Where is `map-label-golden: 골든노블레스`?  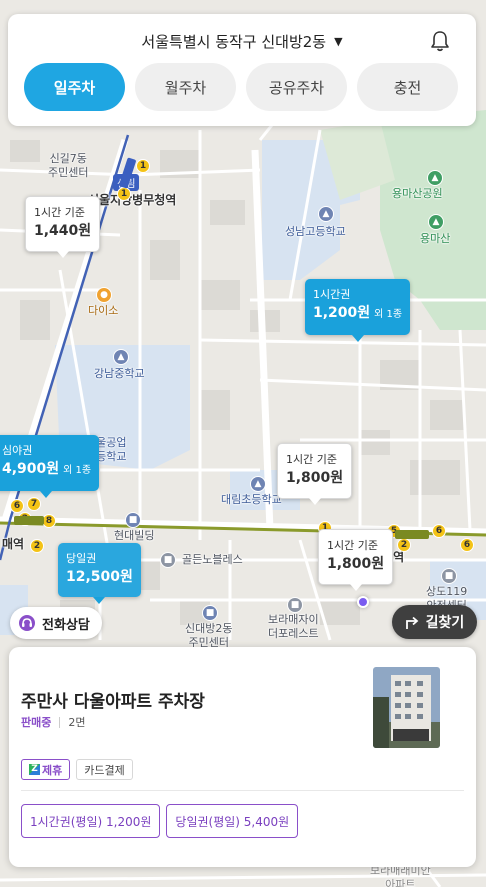
map-label-golden: 골든노블레스 is located at coordinates (212, 559).